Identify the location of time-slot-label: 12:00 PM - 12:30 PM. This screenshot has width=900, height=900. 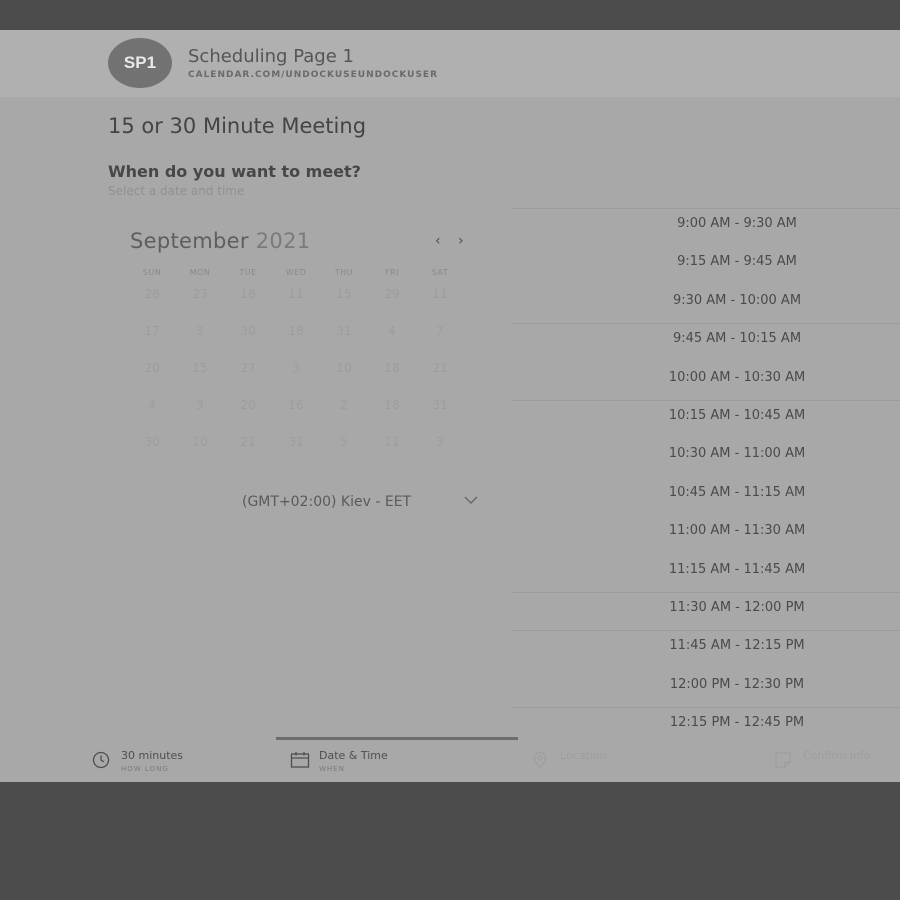
(737, 684).